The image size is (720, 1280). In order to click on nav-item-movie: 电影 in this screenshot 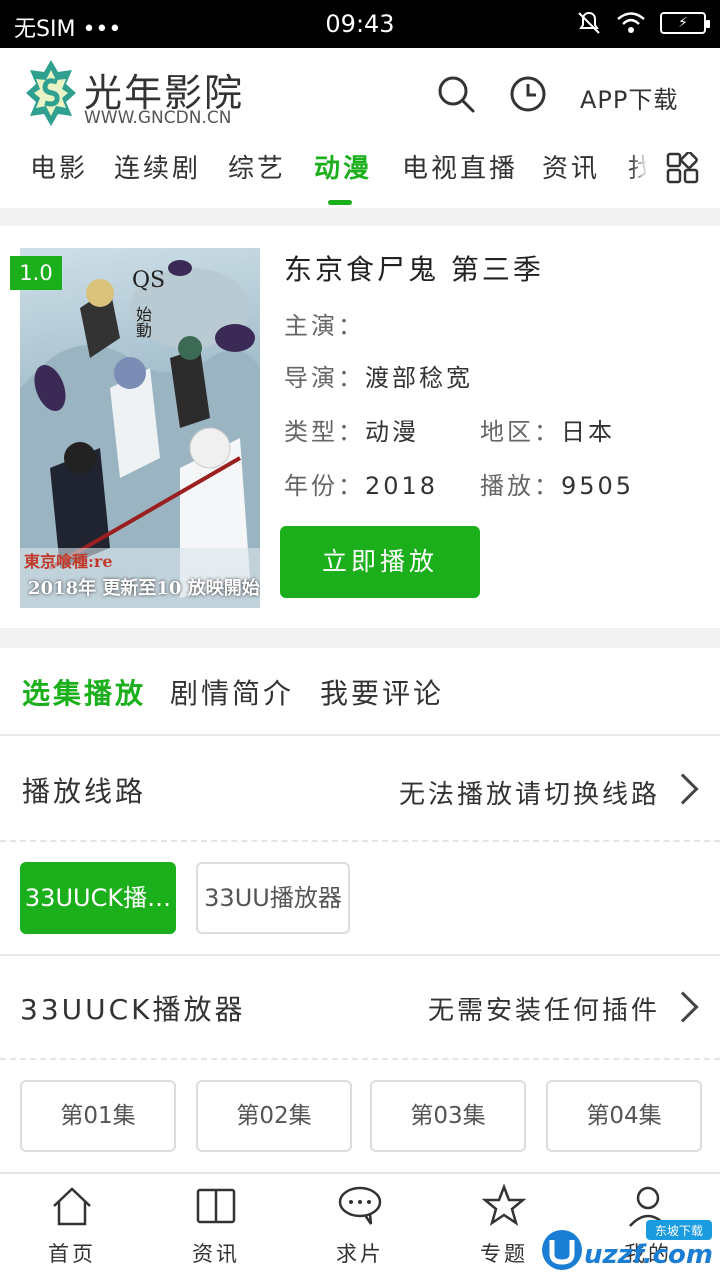, I will do `click(59, 166)`.